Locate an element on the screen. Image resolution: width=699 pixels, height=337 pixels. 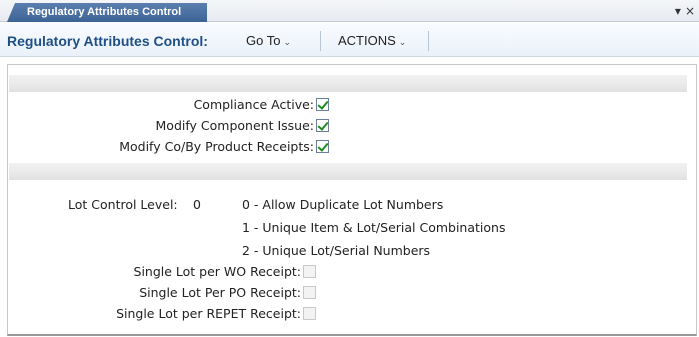
tab-strip: Regulatory Attributes Control ▾ × is located at coordinates (349, 11).